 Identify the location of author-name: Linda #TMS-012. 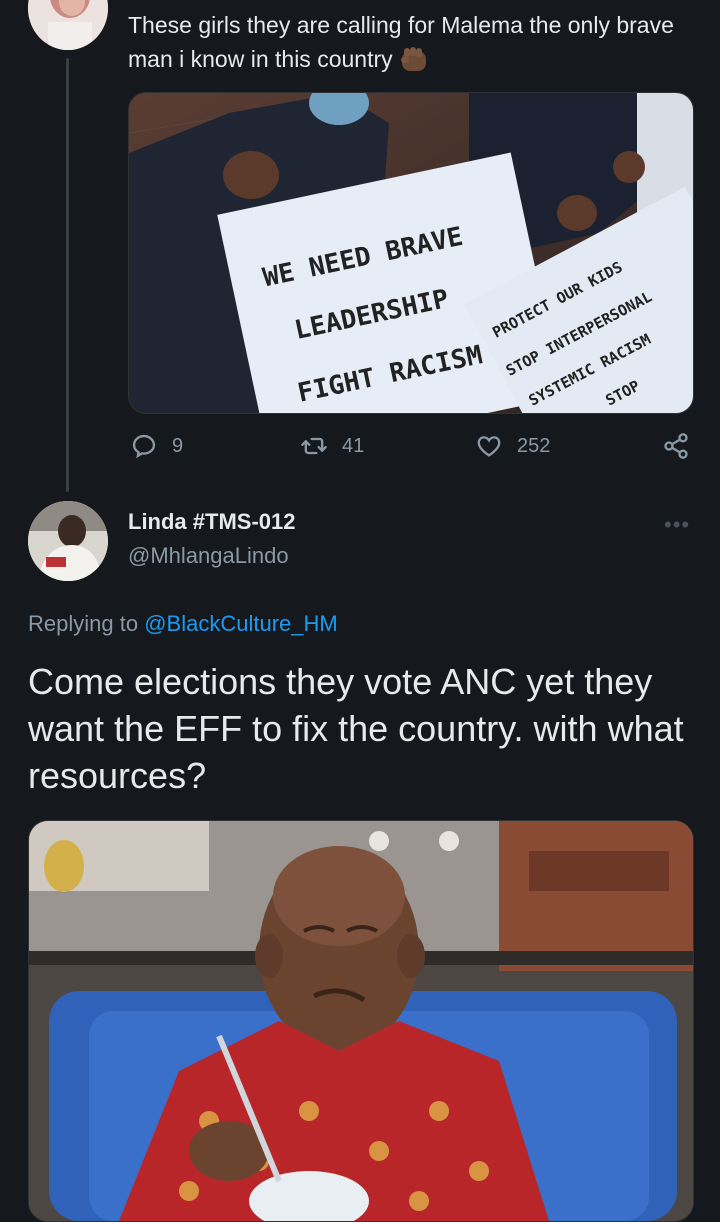
(211, 522).